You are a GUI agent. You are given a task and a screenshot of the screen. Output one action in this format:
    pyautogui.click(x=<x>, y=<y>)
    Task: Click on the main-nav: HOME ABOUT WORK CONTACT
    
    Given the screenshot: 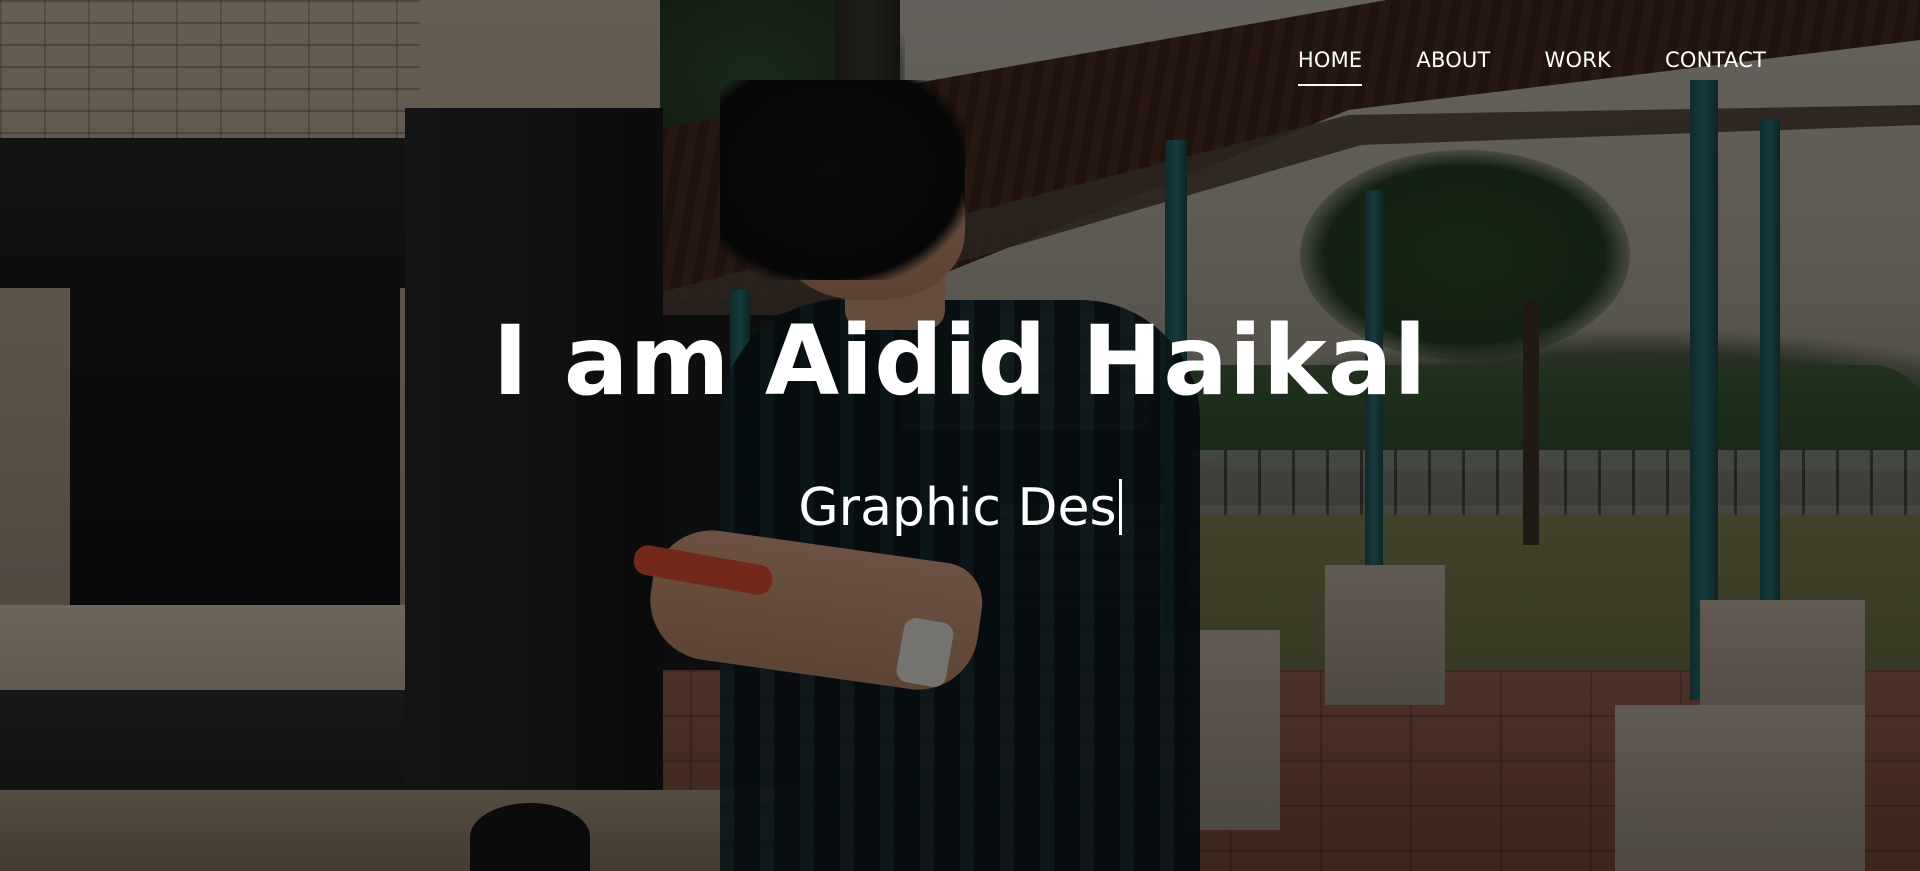 What is the action you would take?
    pyautogui.click(x=1531, y=67)
    